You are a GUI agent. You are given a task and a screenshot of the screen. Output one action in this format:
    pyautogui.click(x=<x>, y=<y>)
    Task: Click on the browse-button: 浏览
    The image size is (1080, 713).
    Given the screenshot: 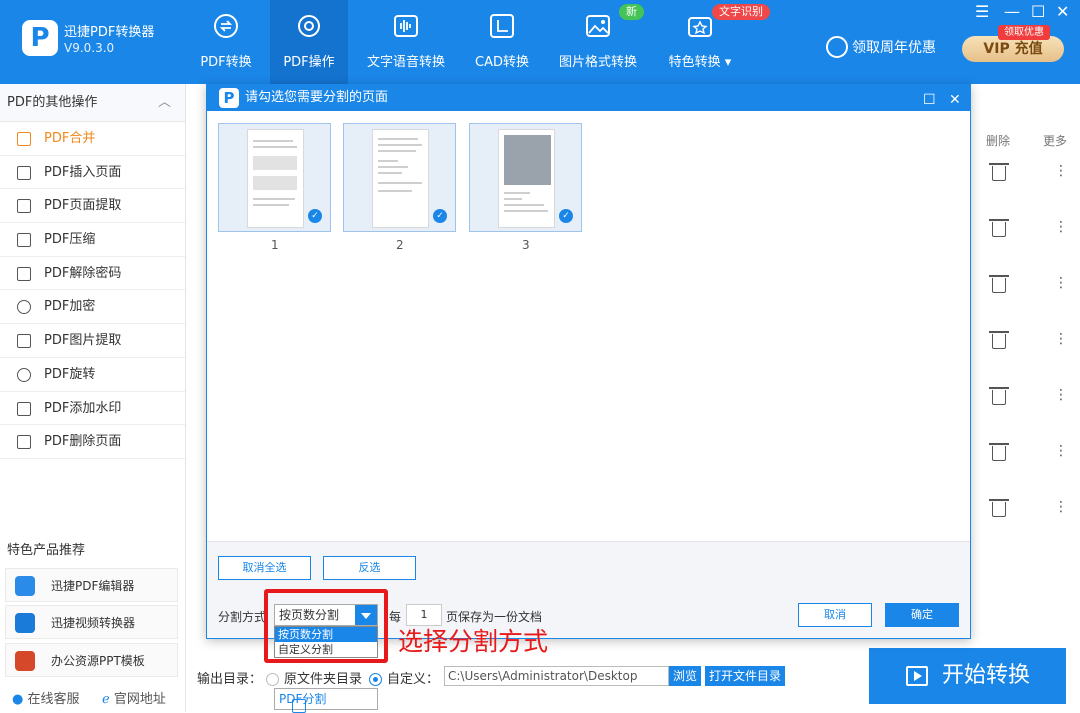 What is the action you would take?
    pyautogui.click(x=685, y=676)
    